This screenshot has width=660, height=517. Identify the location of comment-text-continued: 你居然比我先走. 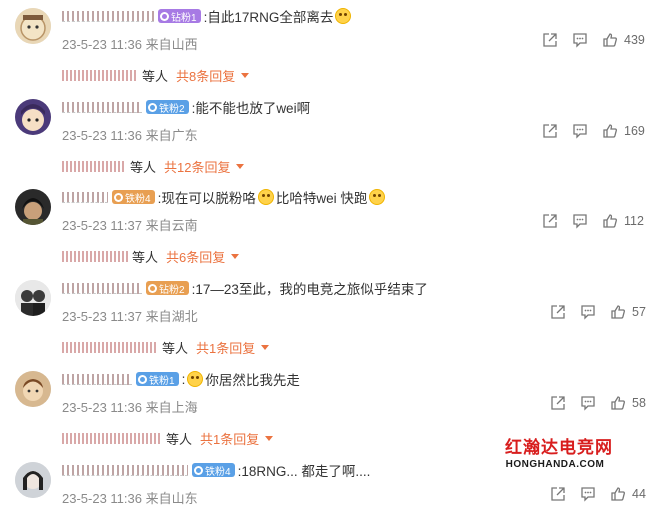
(252, 380).